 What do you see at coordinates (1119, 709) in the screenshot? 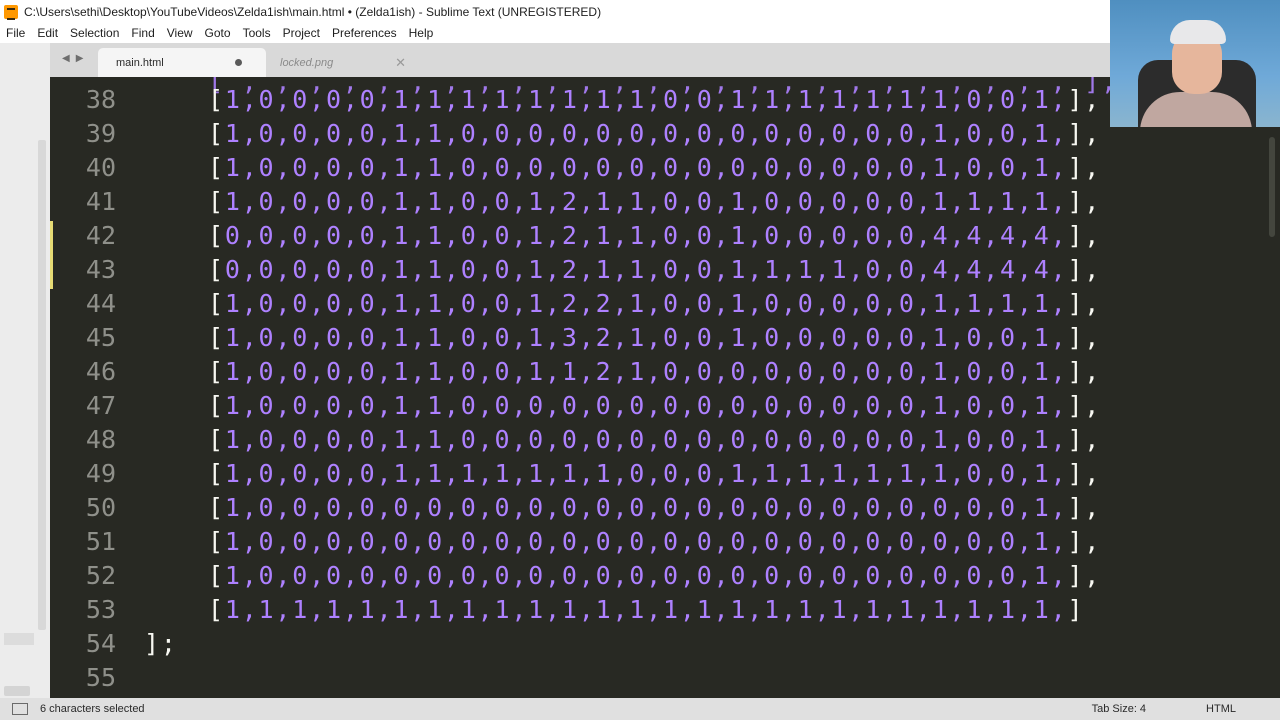
I see `tab-size-indicator: Tab Size: 4` at bounding box center [1119, 709].